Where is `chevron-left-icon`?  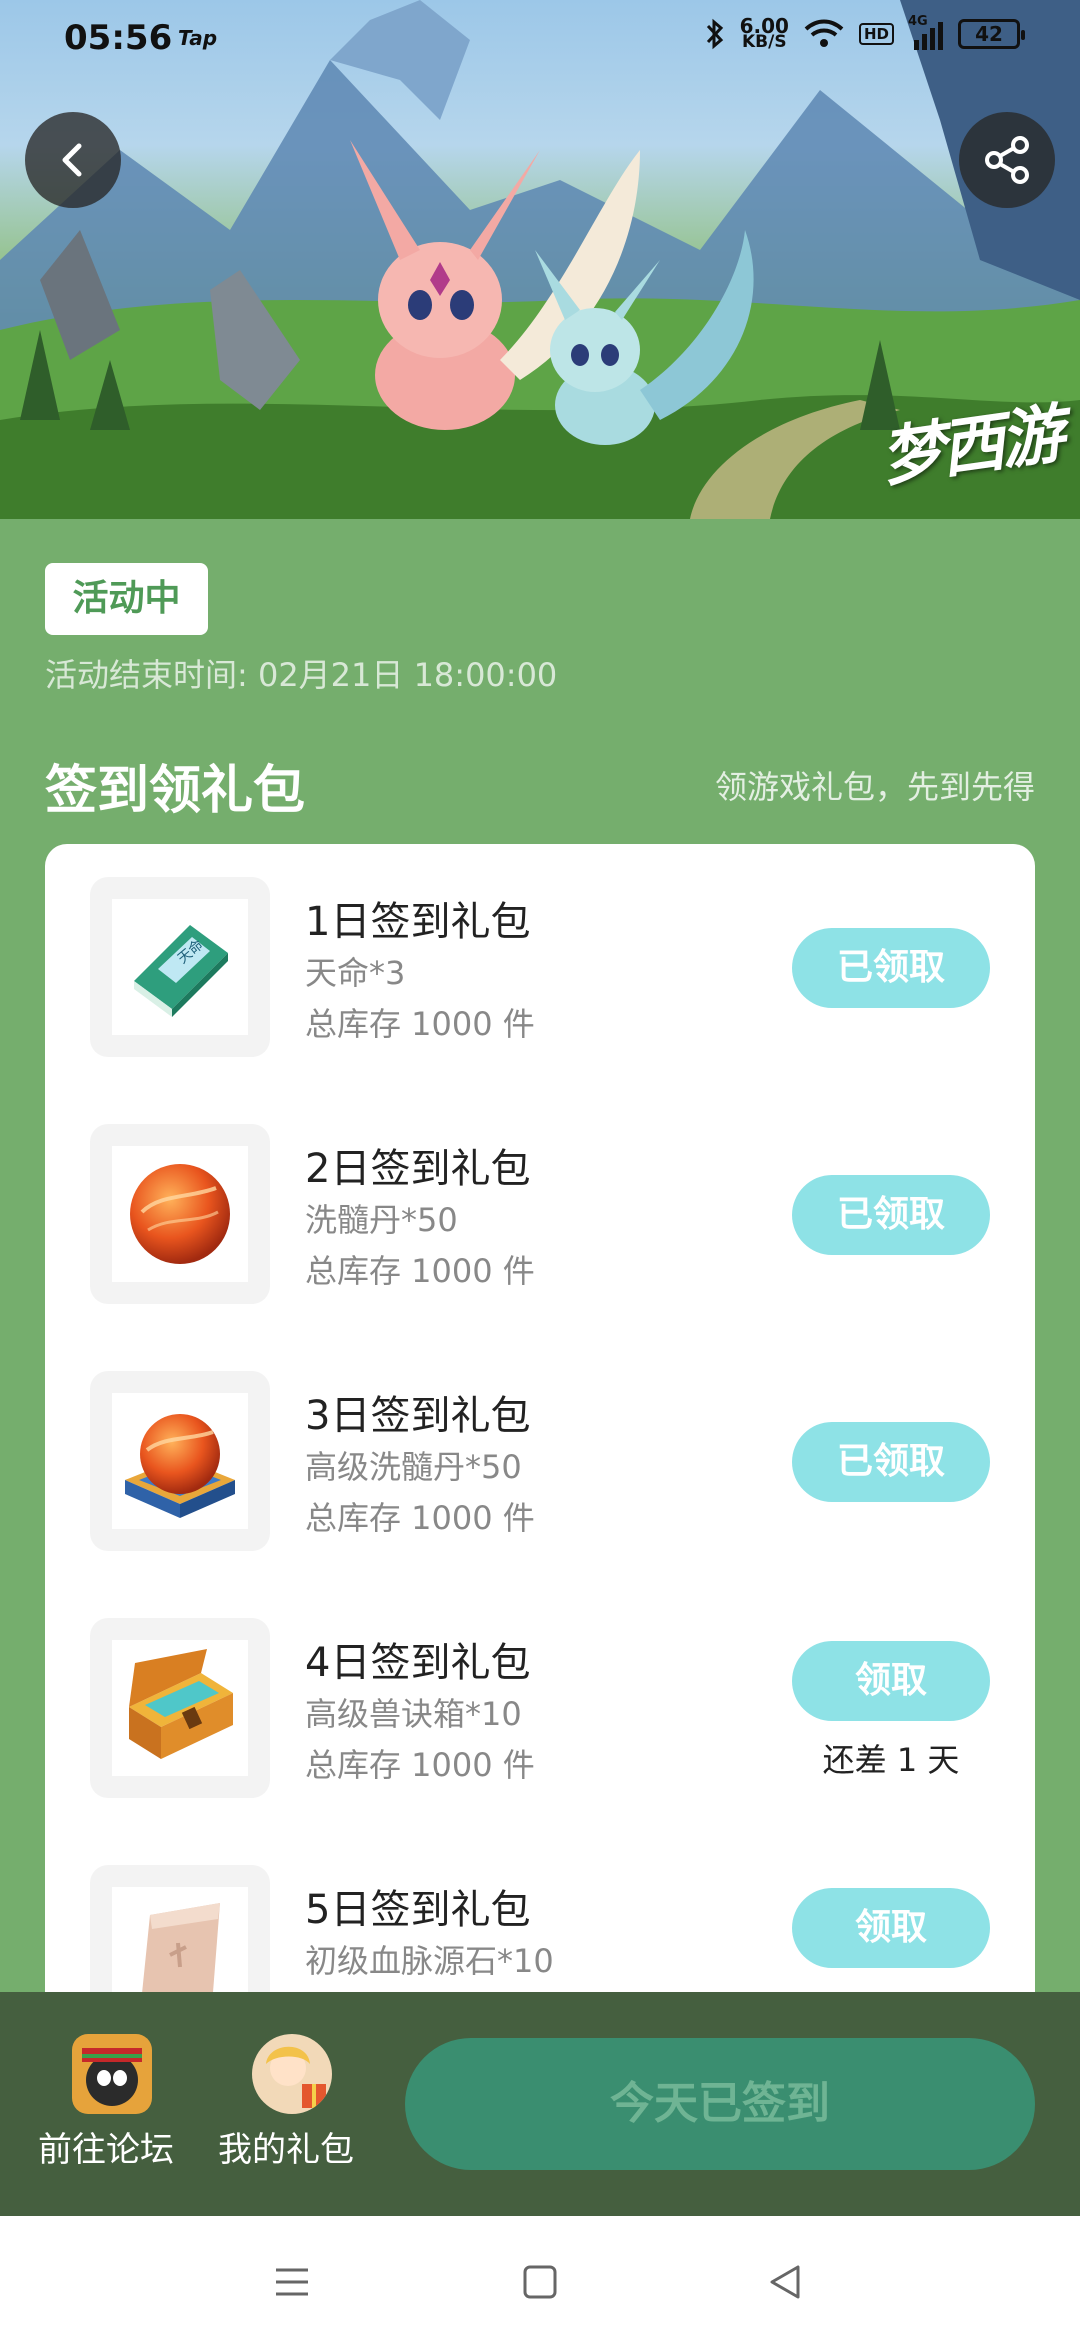 chevron-left-icon is located at coordinates (72, 160).